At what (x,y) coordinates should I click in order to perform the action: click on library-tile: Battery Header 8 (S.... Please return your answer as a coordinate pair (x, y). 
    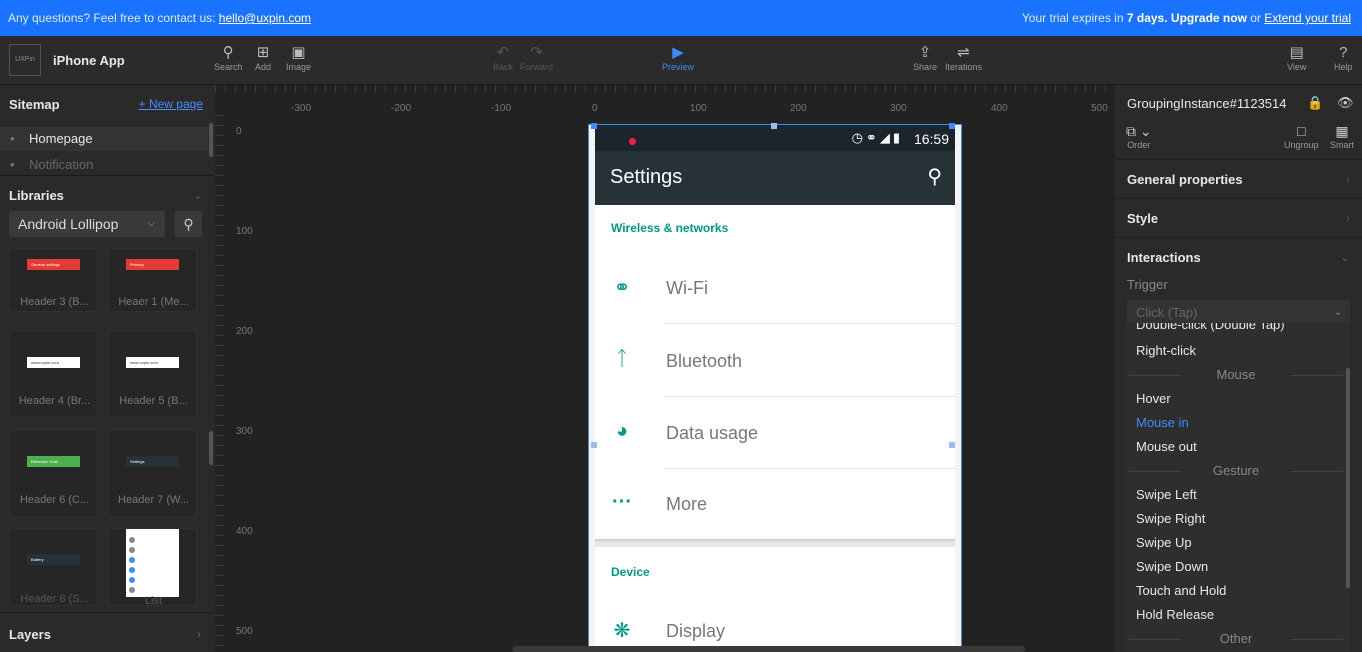
    Looking at the image, I should click on (53, 567).